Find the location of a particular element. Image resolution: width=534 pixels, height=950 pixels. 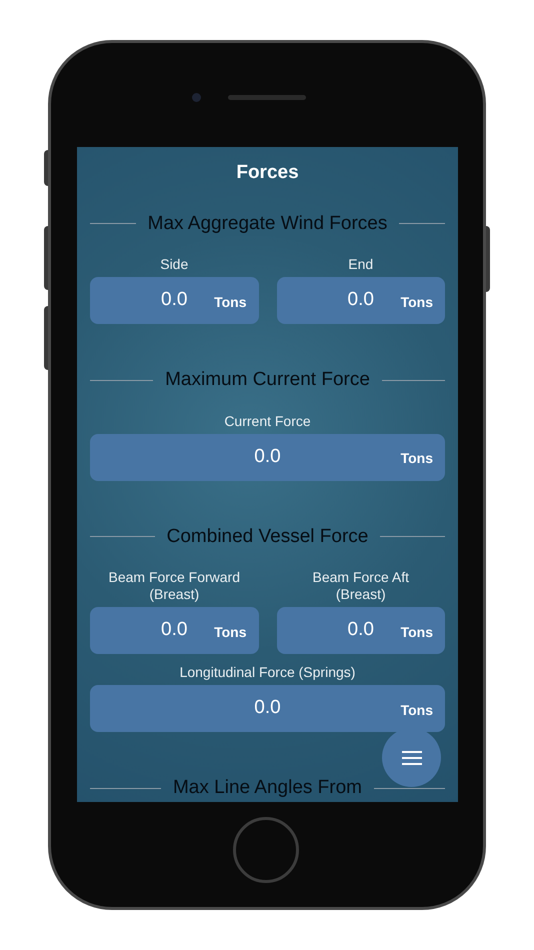

field-label: End is located at coordinates (360, 264).